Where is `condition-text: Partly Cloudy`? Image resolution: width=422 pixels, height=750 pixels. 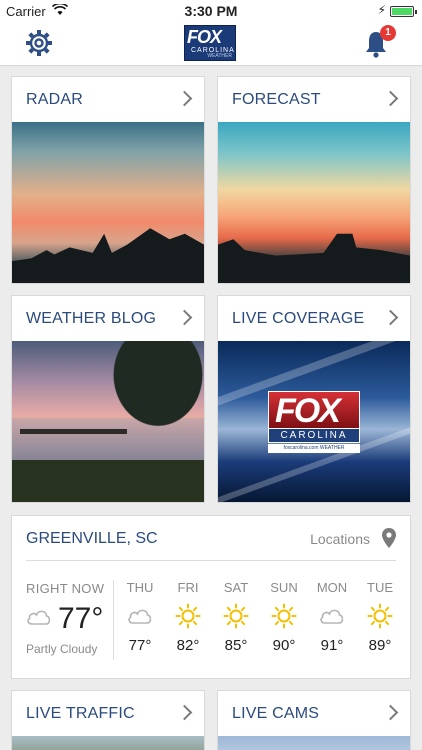 condition-text: Partly Cloudy is located at coordinates (62, 649).